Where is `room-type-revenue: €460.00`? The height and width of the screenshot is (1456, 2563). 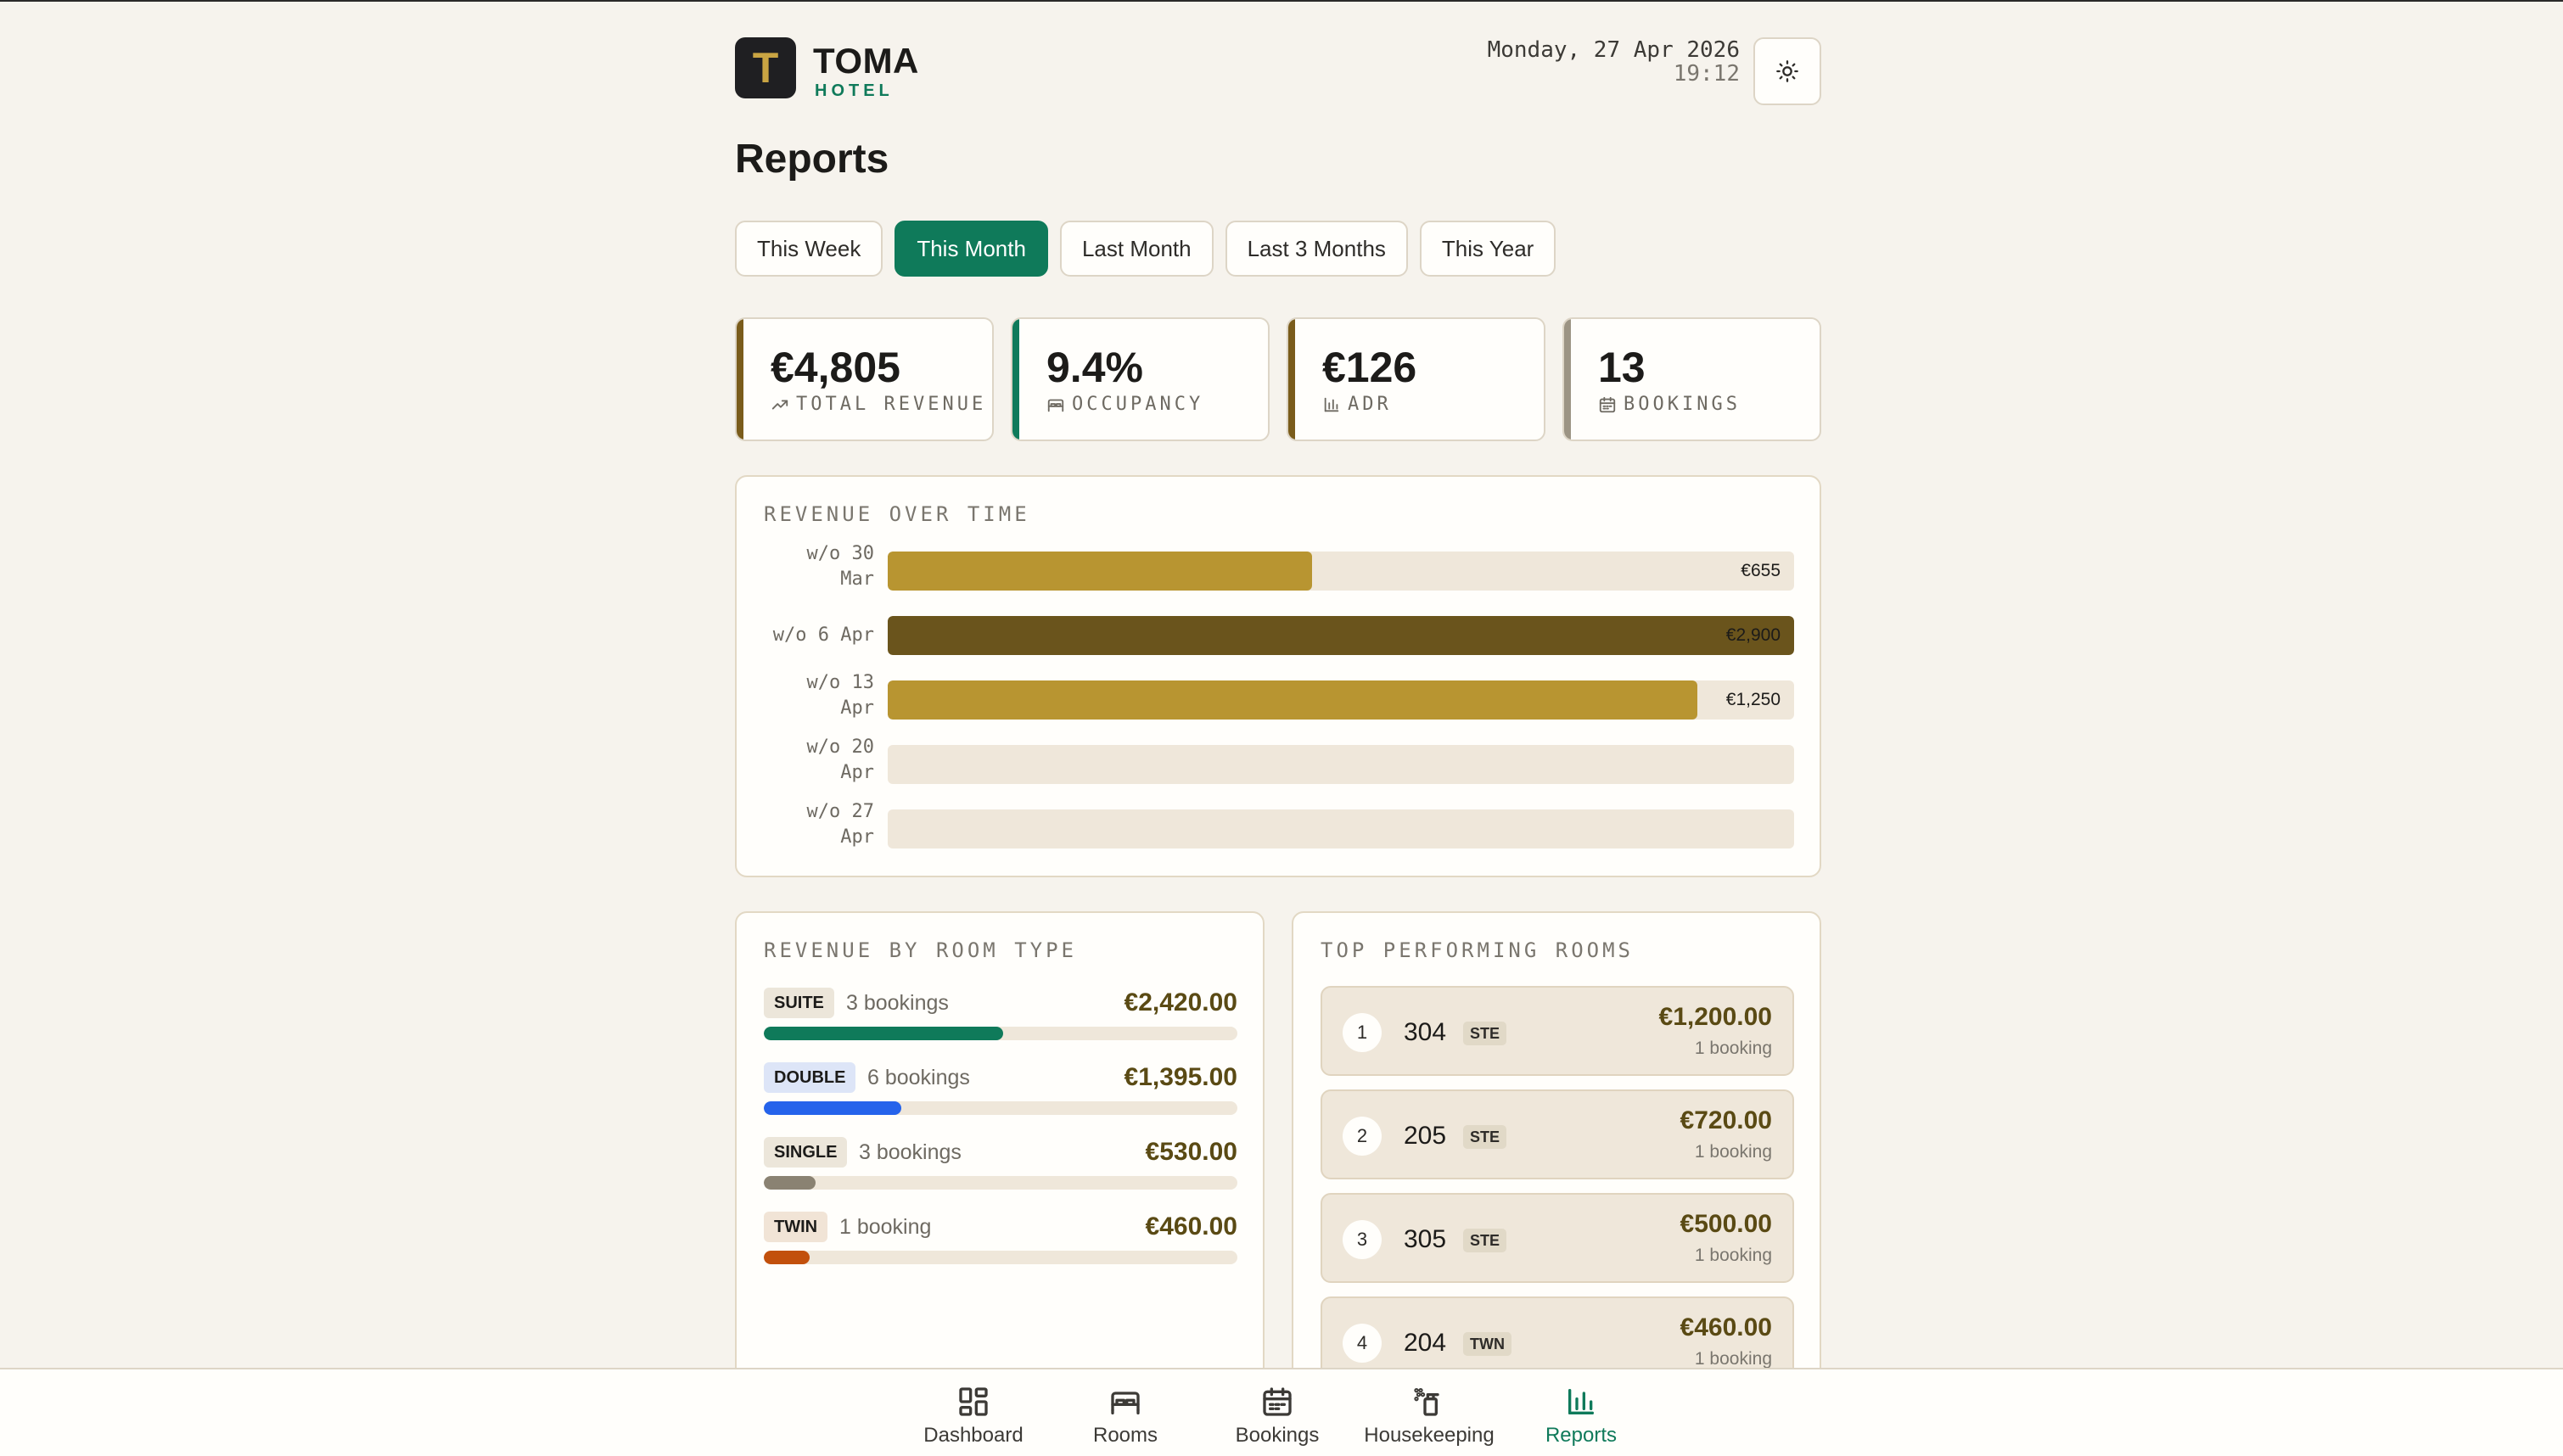
room-type-revenue: €460.00 is located at coordinates (1191, 1226).